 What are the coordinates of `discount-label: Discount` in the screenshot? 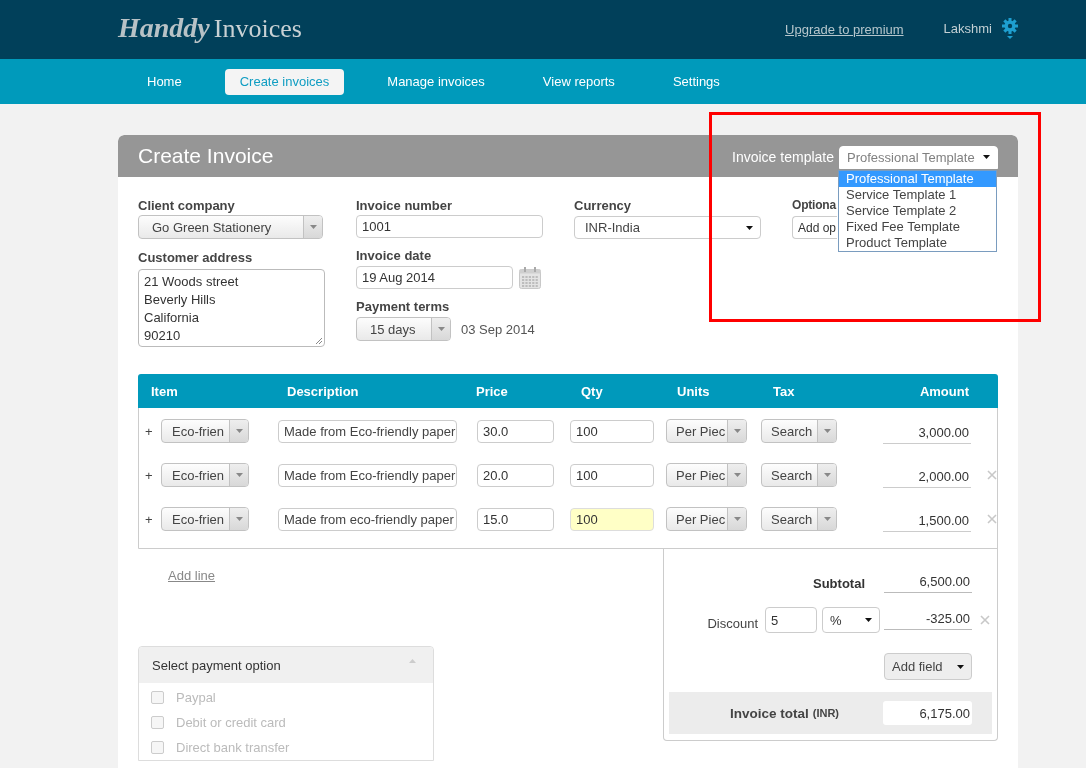 It's located at (732, 623).